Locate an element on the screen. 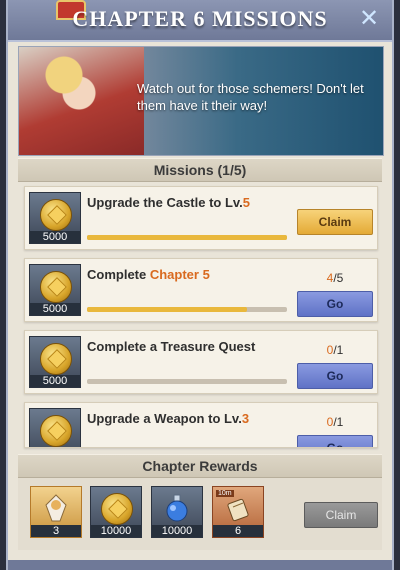 Image resolution: width=400 pixels, height=570 pixels. reward-slot-potion: 10000 is located at coordinates (177, 512).